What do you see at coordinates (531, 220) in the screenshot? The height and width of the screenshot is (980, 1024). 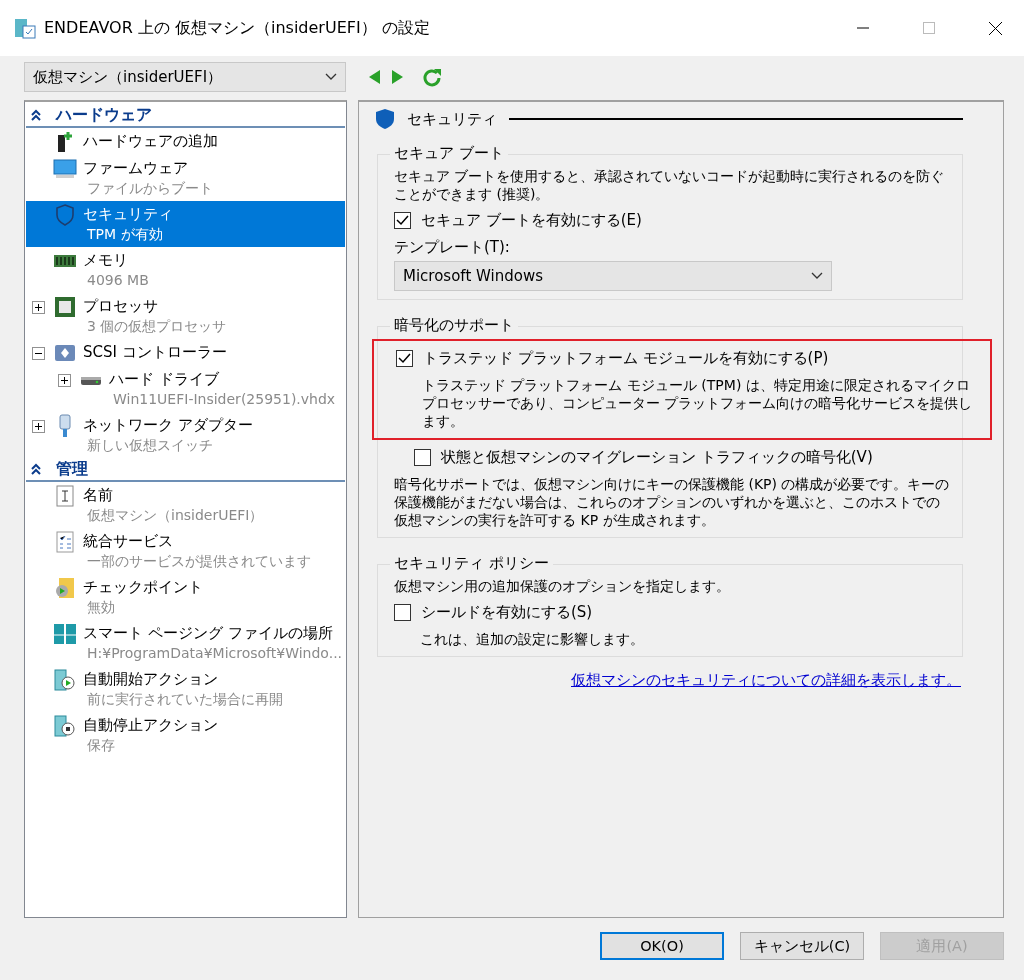 I see `checkbox-label: セキュア ブートを有効にする(E)` at bounding box center [531, 220].